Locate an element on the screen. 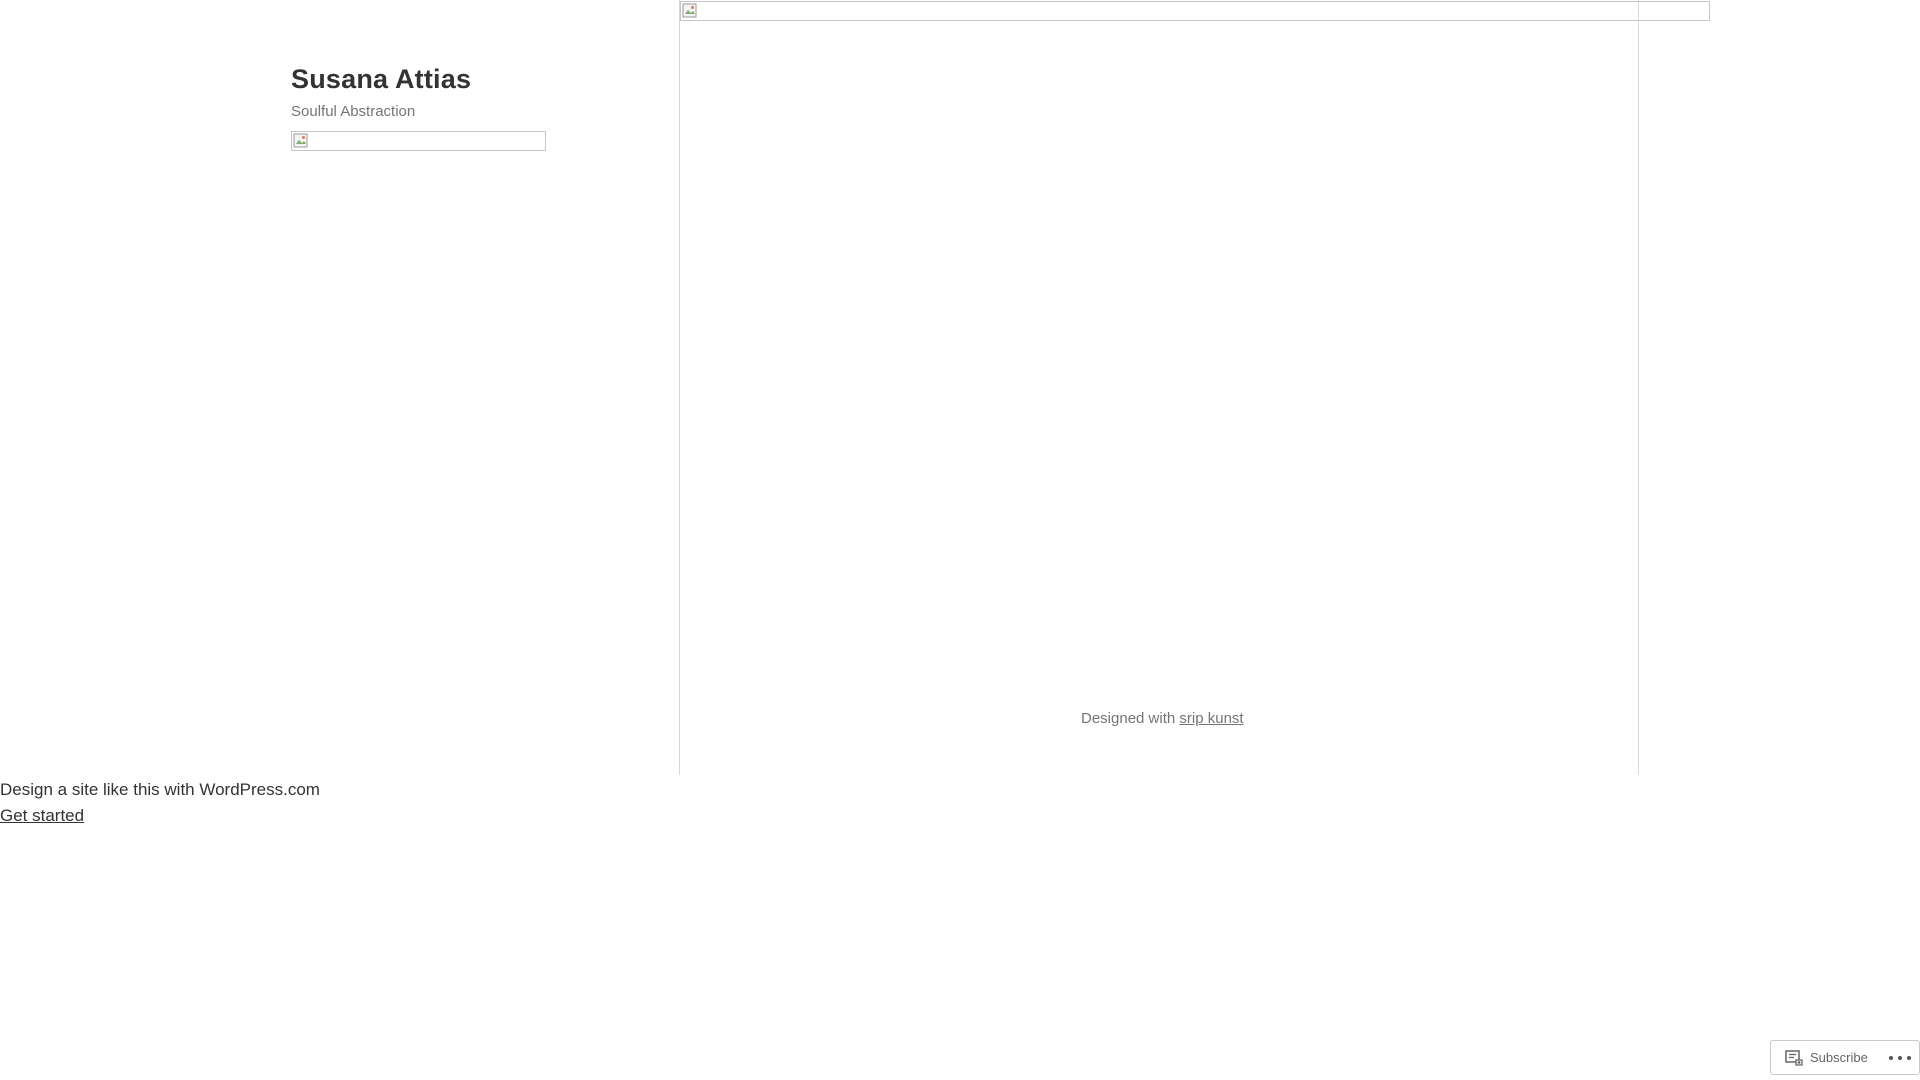 The height and width of the screenshot is (1080, 1920). credit-prefix: Designed with is located at coordinates (1128, 718).